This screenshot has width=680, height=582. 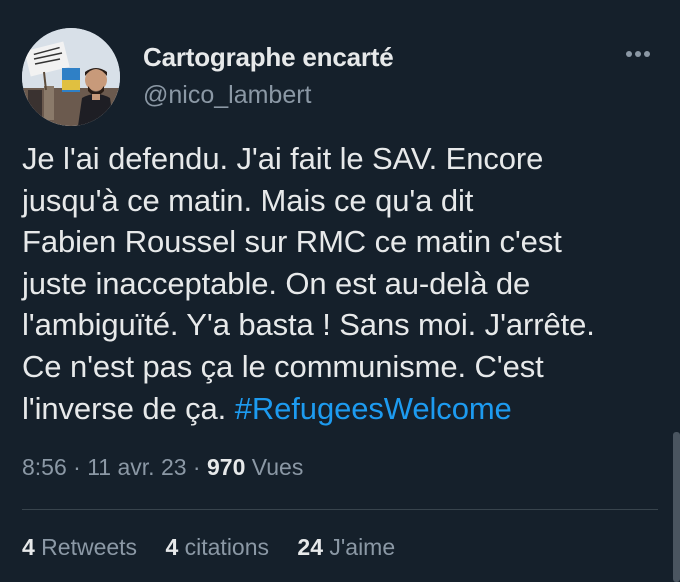 What do you see at coordinates (44, 467) in the screenshot?
I see `tweet-time: 8:56` at bounding box center [44, 467].